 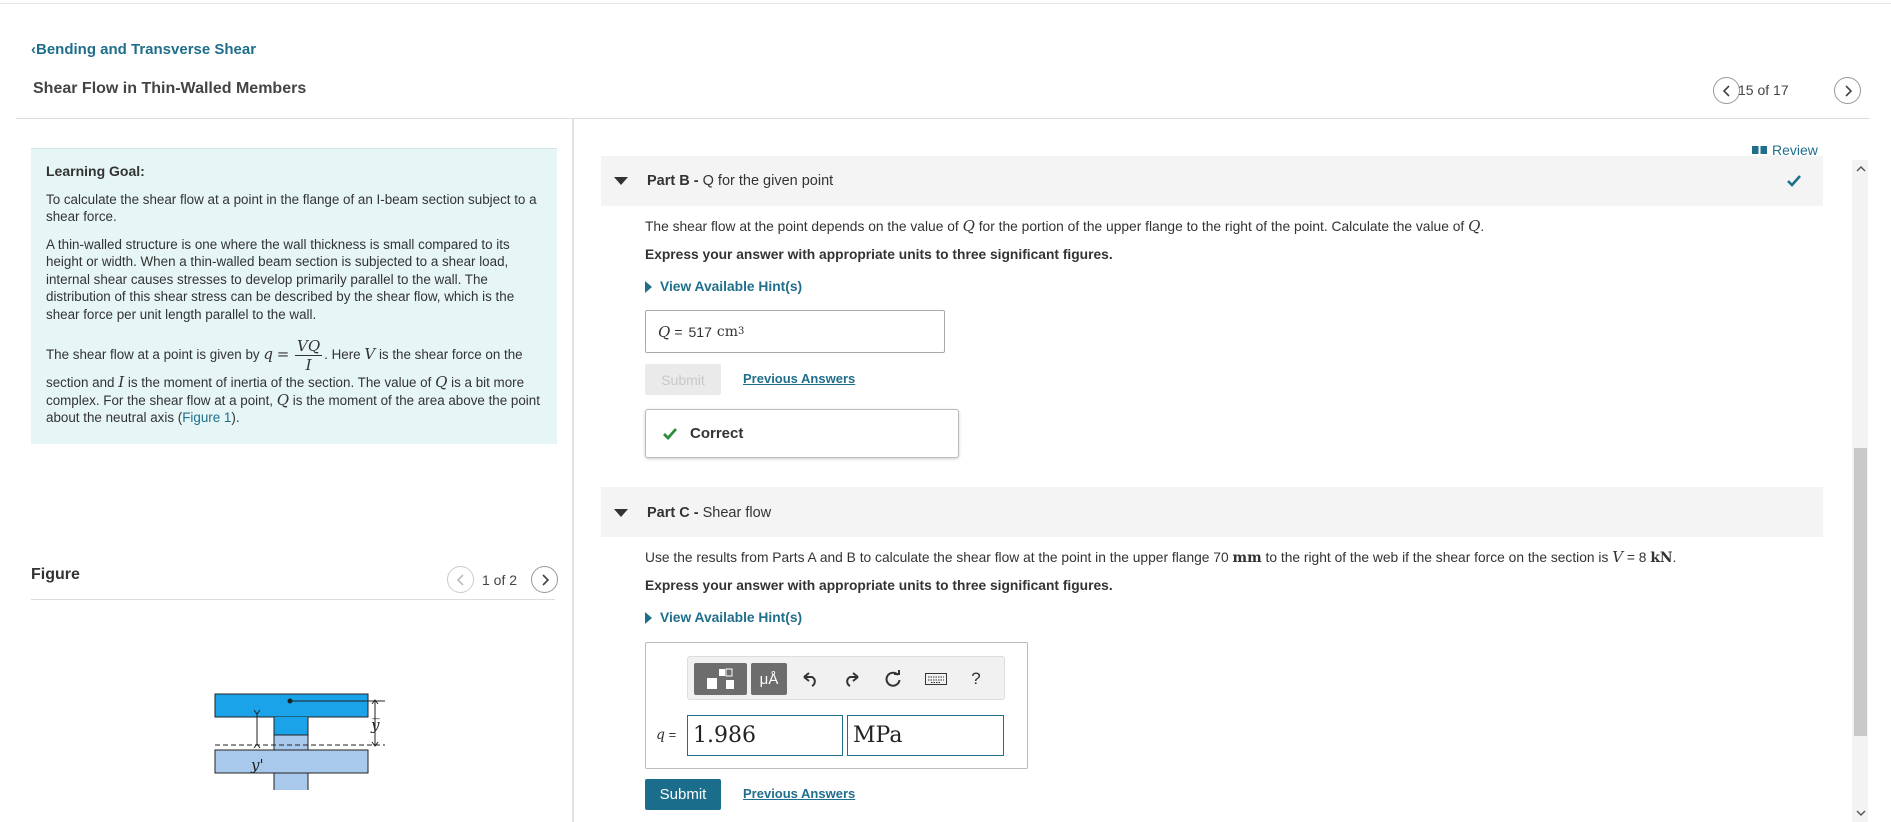 What do you see at coordinates (709, 513) in the screenshot?
I see `part-c-title: Part C - Shear flow` at bounding box center [709, 513].